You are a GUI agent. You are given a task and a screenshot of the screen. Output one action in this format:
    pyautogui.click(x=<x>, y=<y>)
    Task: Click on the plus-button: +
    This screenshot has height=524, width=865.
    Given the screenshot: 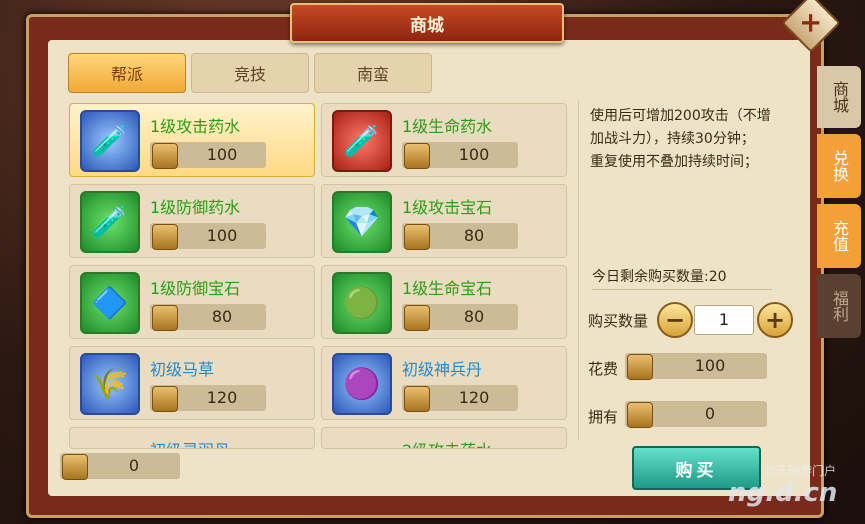 What is the action you would take?
    pyautogui.click(x=775, y=320)
    